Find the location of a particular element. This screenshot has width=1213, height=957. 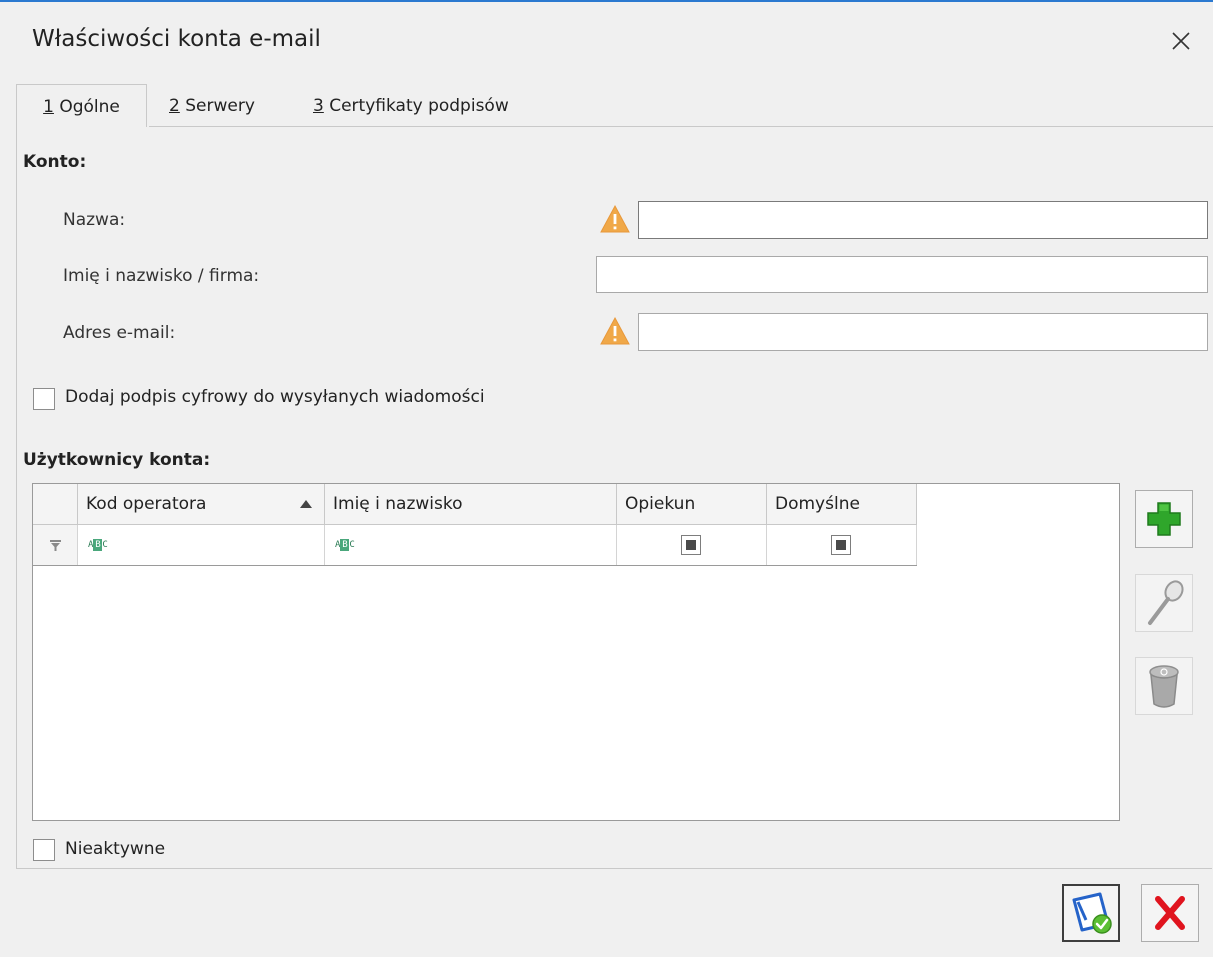

grid-filter-row: ABC ABC is located at coordinates (475, 545).